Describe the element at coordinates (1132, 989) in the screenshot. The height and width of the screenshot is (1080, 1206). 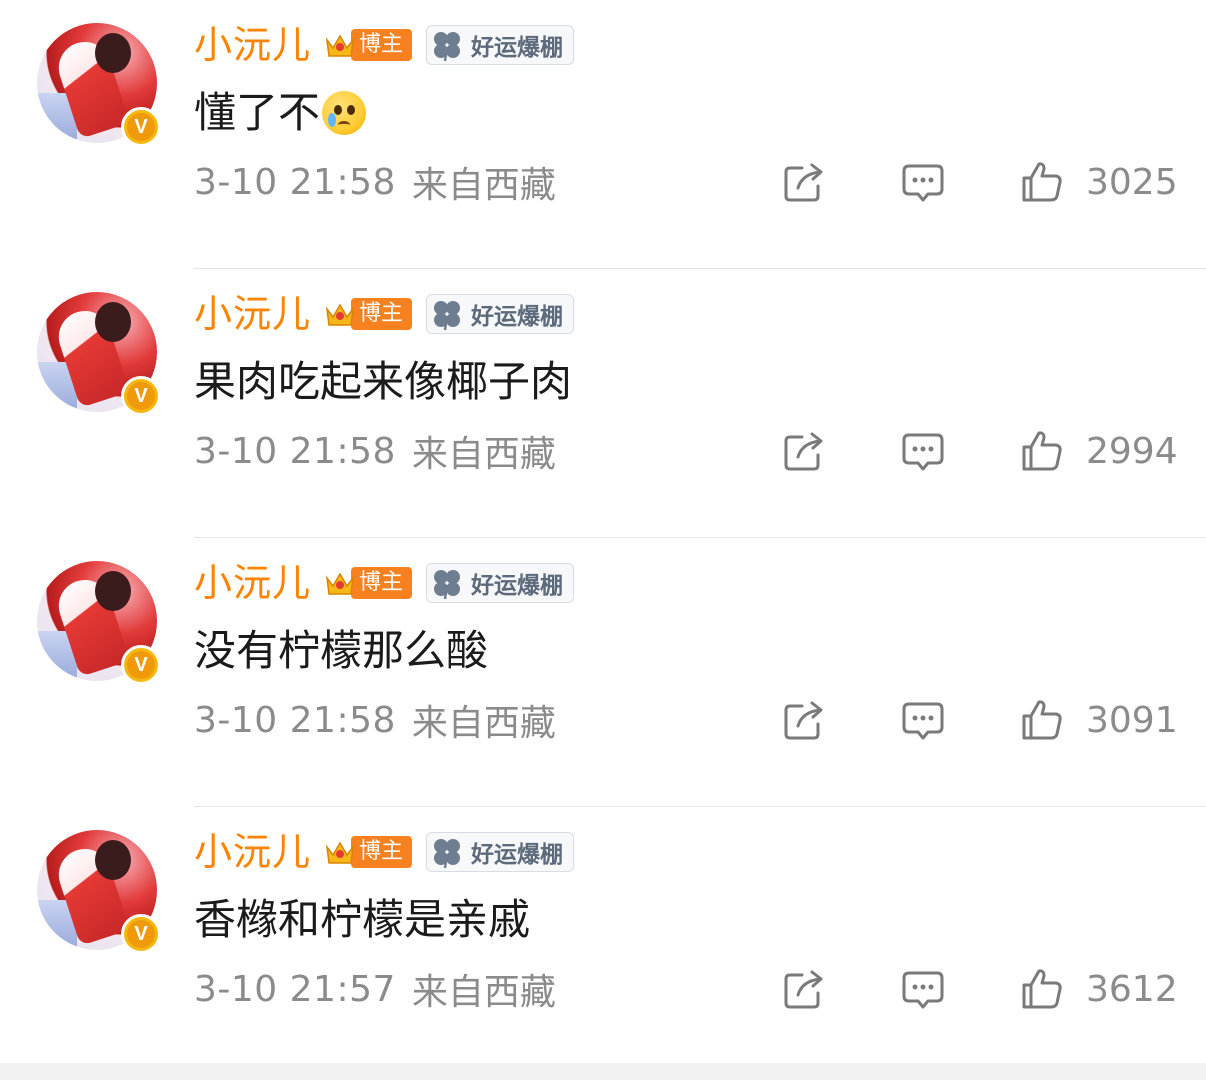
I see `like-count: 3612` at that location.